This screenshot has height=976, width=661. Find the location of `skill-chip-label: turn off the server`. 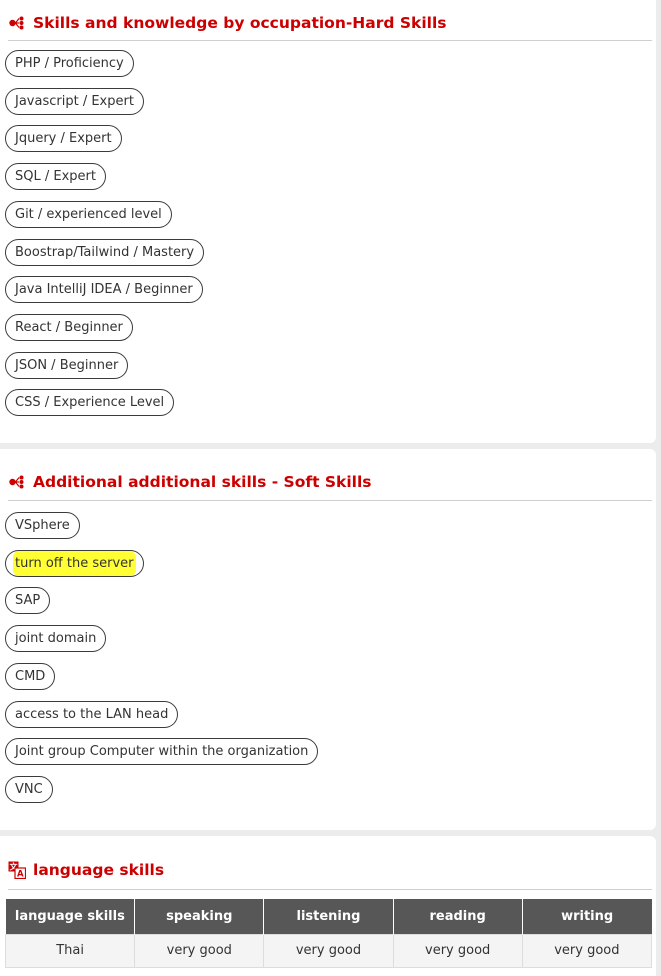

skill-chip-label: turn off the server is located at coordinates (74, 563).